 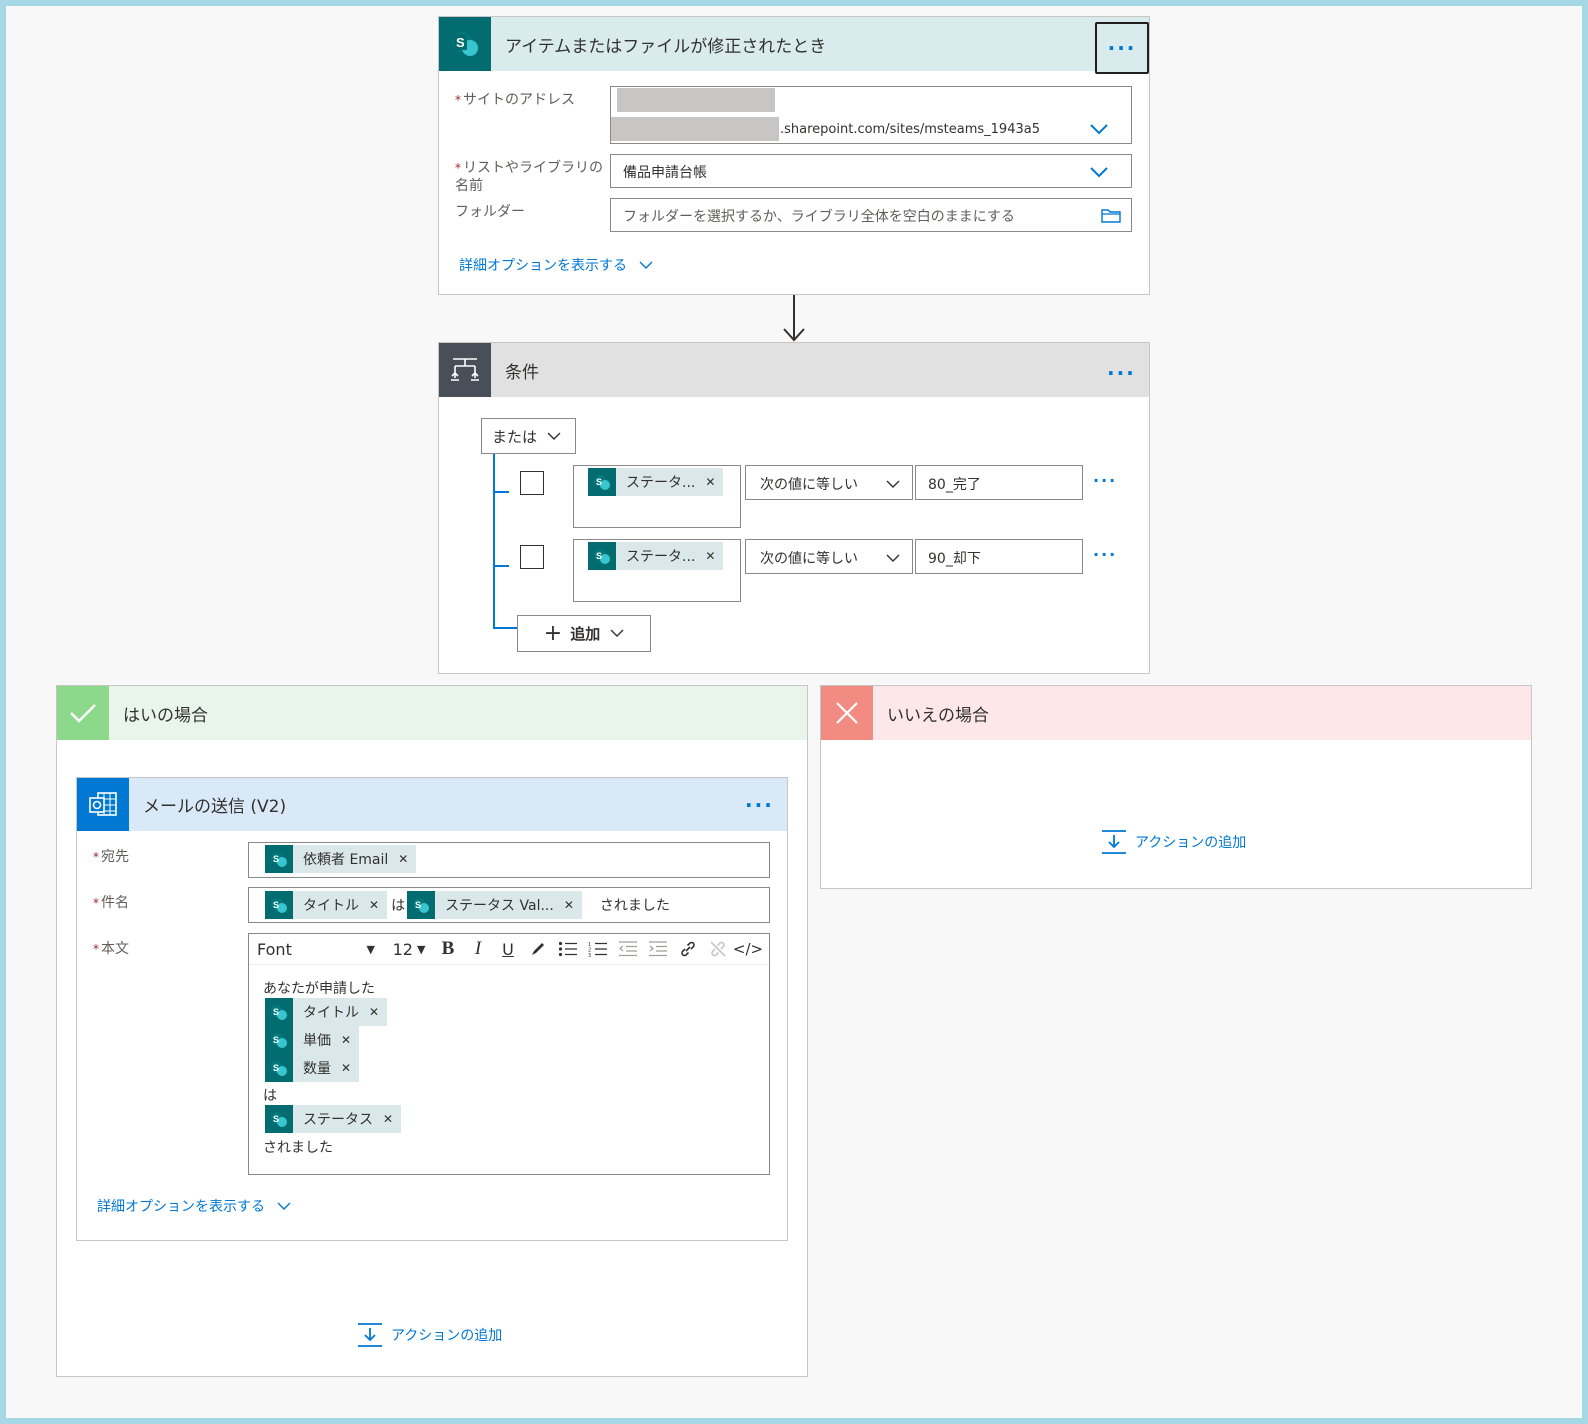 What do you see at coordinates (628, 949) in the screenshot?
I see `decrease-indent-icon` at bounding box center [628, 949].